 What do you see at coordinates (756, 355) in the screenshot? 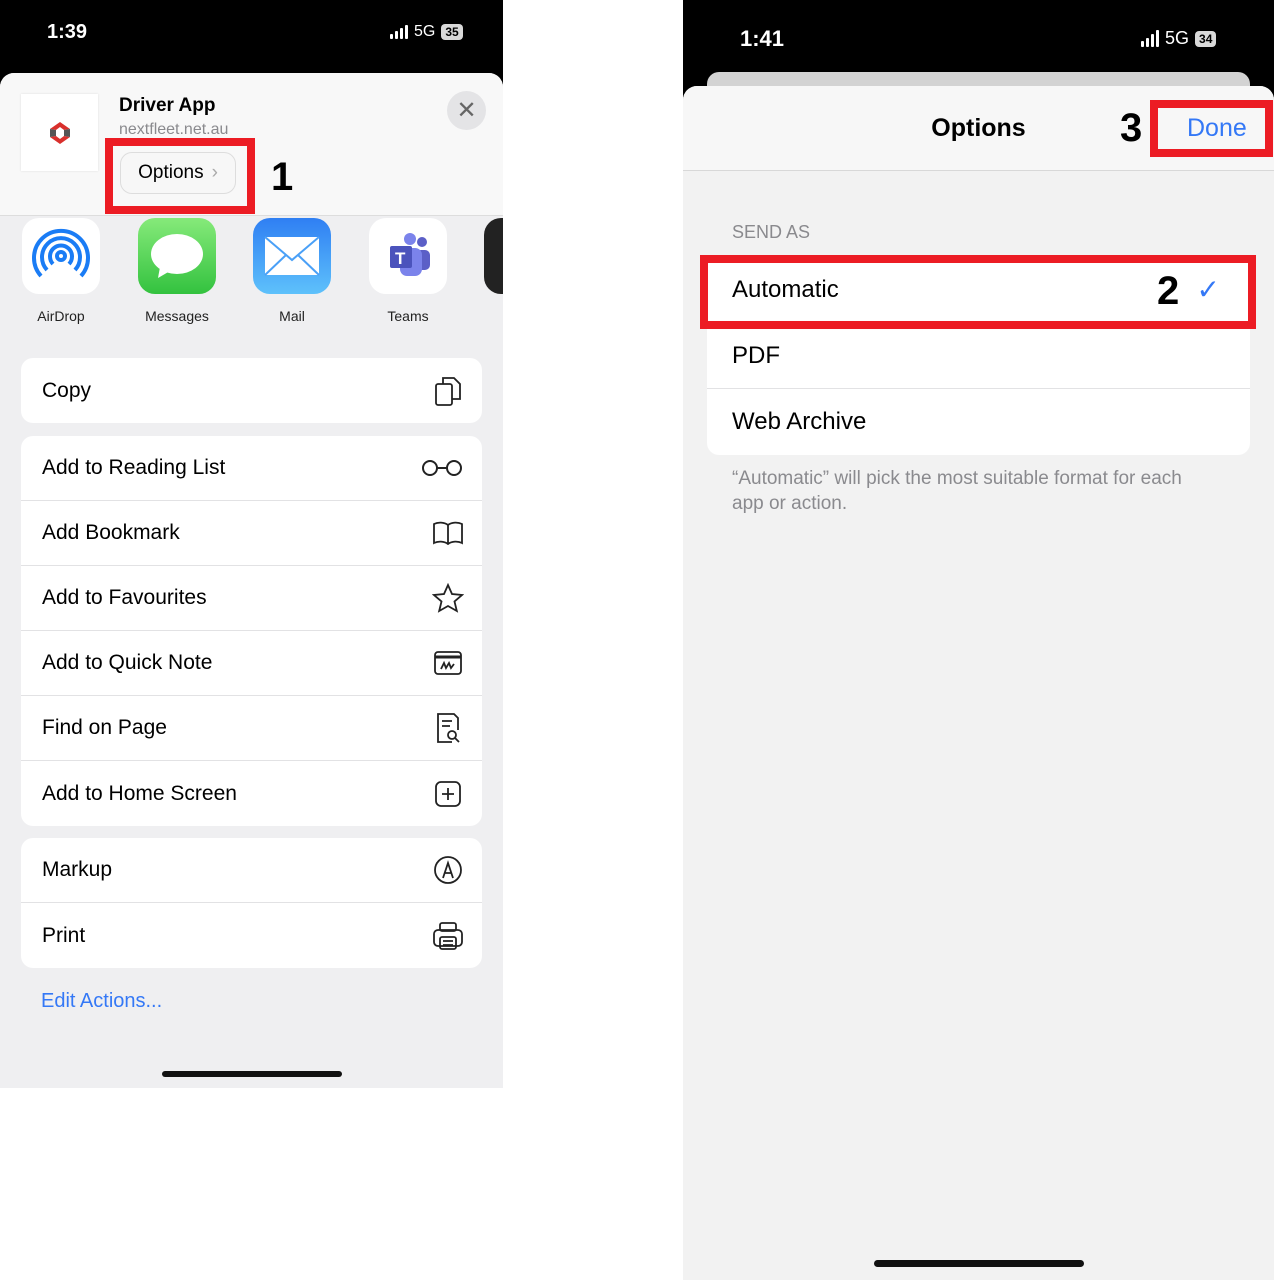
I see `option-label: PDF` at bounding box center [756, 355].